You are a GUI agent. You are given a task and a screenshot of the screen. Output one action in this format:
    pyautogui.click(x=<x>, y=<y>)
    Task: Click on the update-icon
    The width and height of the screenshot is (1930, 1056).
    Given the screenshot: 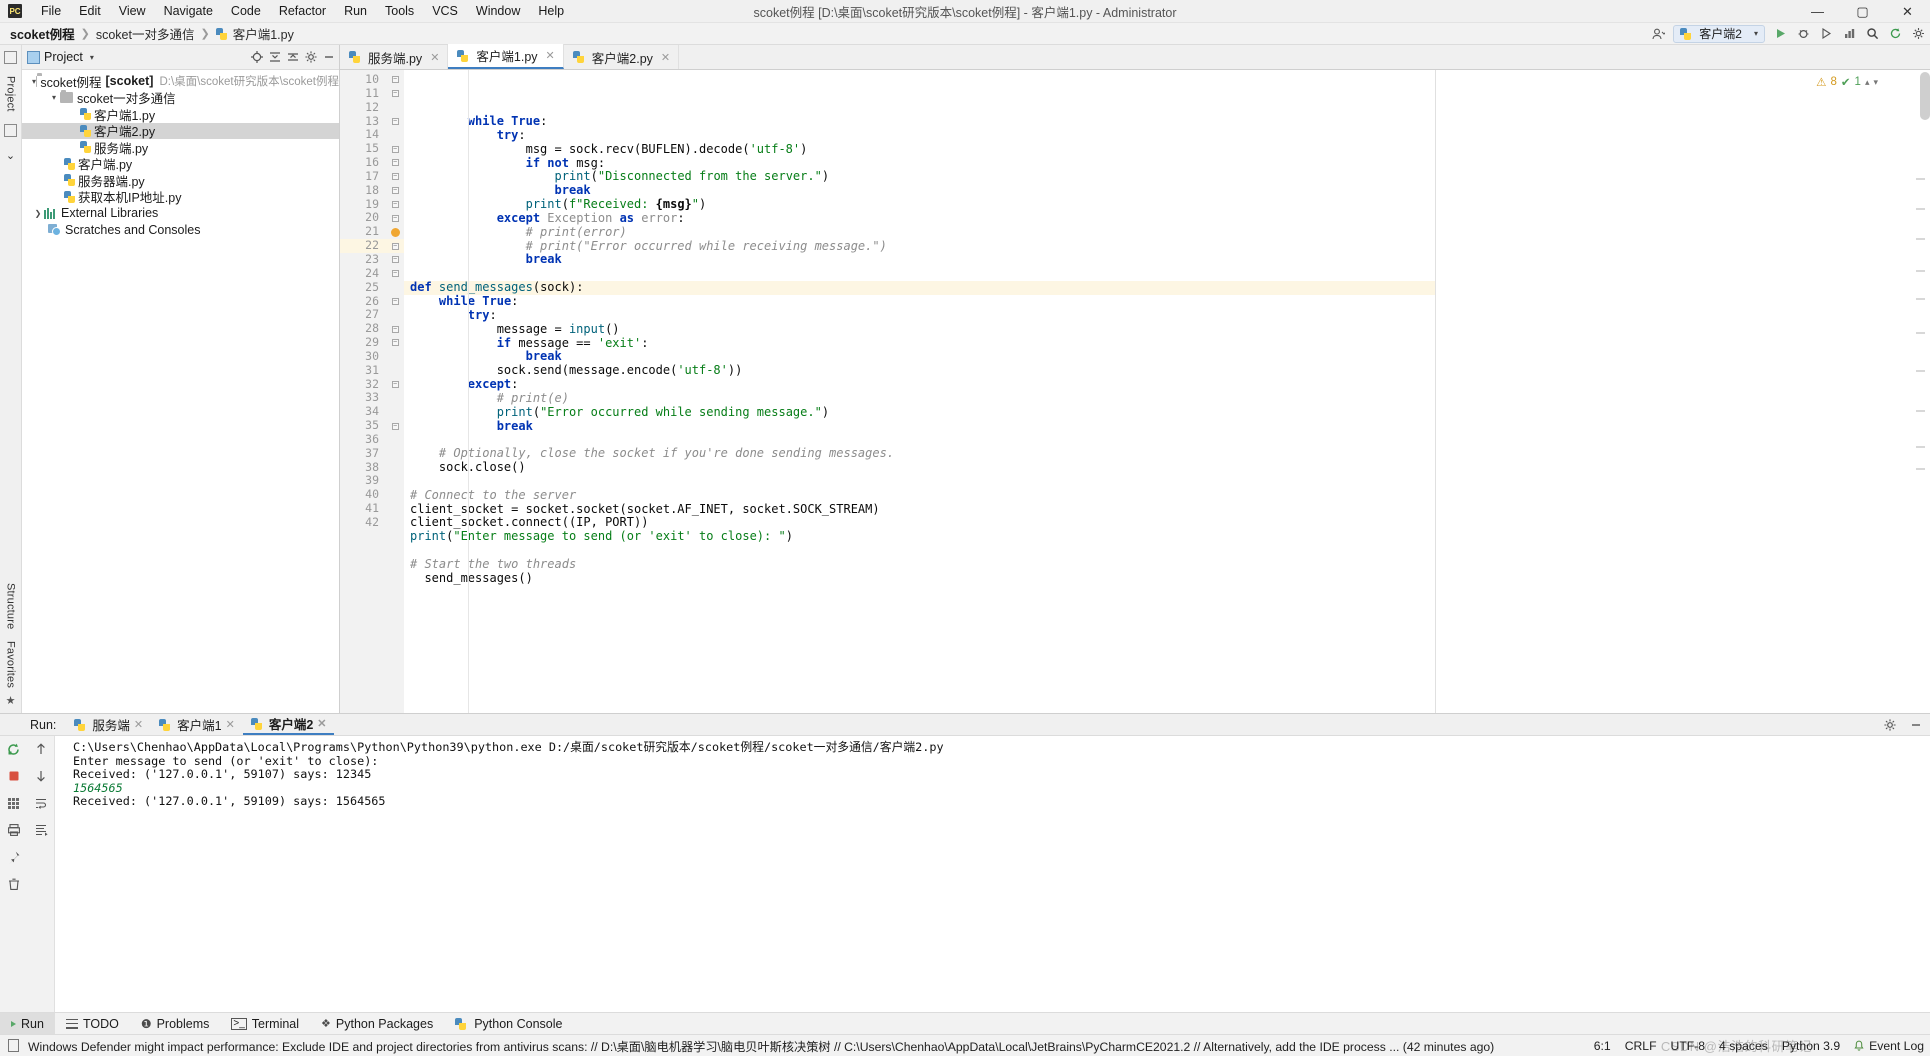 What is the action you would take?
    pyautogui.click(x=1895, y=34)
    